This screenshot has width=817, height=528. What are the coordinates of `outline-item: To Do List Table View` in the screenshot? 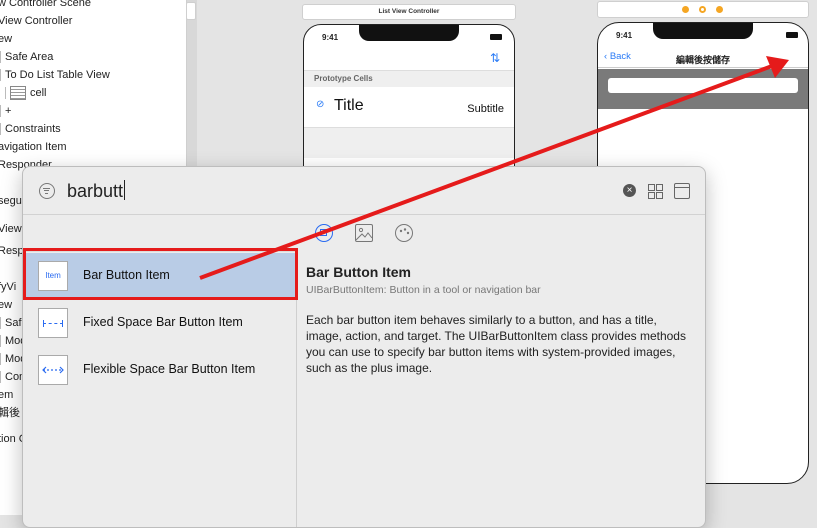 It's located at (55, 75).